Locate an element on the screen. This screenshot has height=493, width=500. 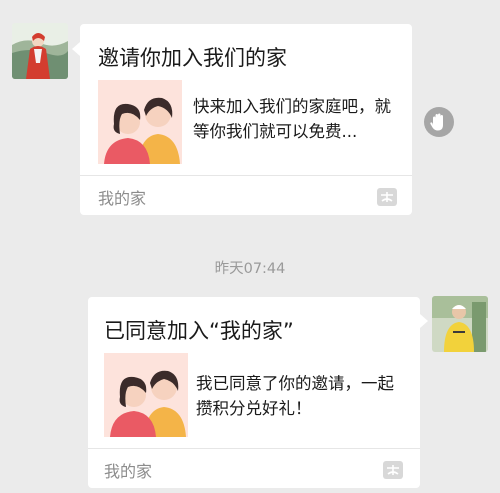
message-description: 我已同意了你的邀请，一起攒积分兑好礼！ is located at coordinates (295, 396).